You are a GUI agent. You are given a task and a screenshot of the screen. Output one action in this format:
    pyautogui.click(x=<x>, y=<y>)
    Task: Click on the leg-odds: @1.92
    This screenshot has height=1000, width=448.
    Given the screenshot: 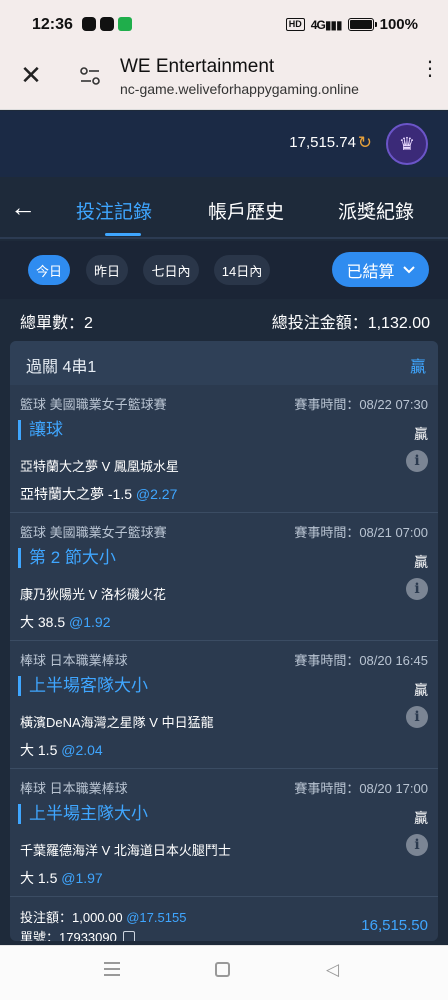 What is the action you would take?
    pyautogui.click(x=90, y=622)
    